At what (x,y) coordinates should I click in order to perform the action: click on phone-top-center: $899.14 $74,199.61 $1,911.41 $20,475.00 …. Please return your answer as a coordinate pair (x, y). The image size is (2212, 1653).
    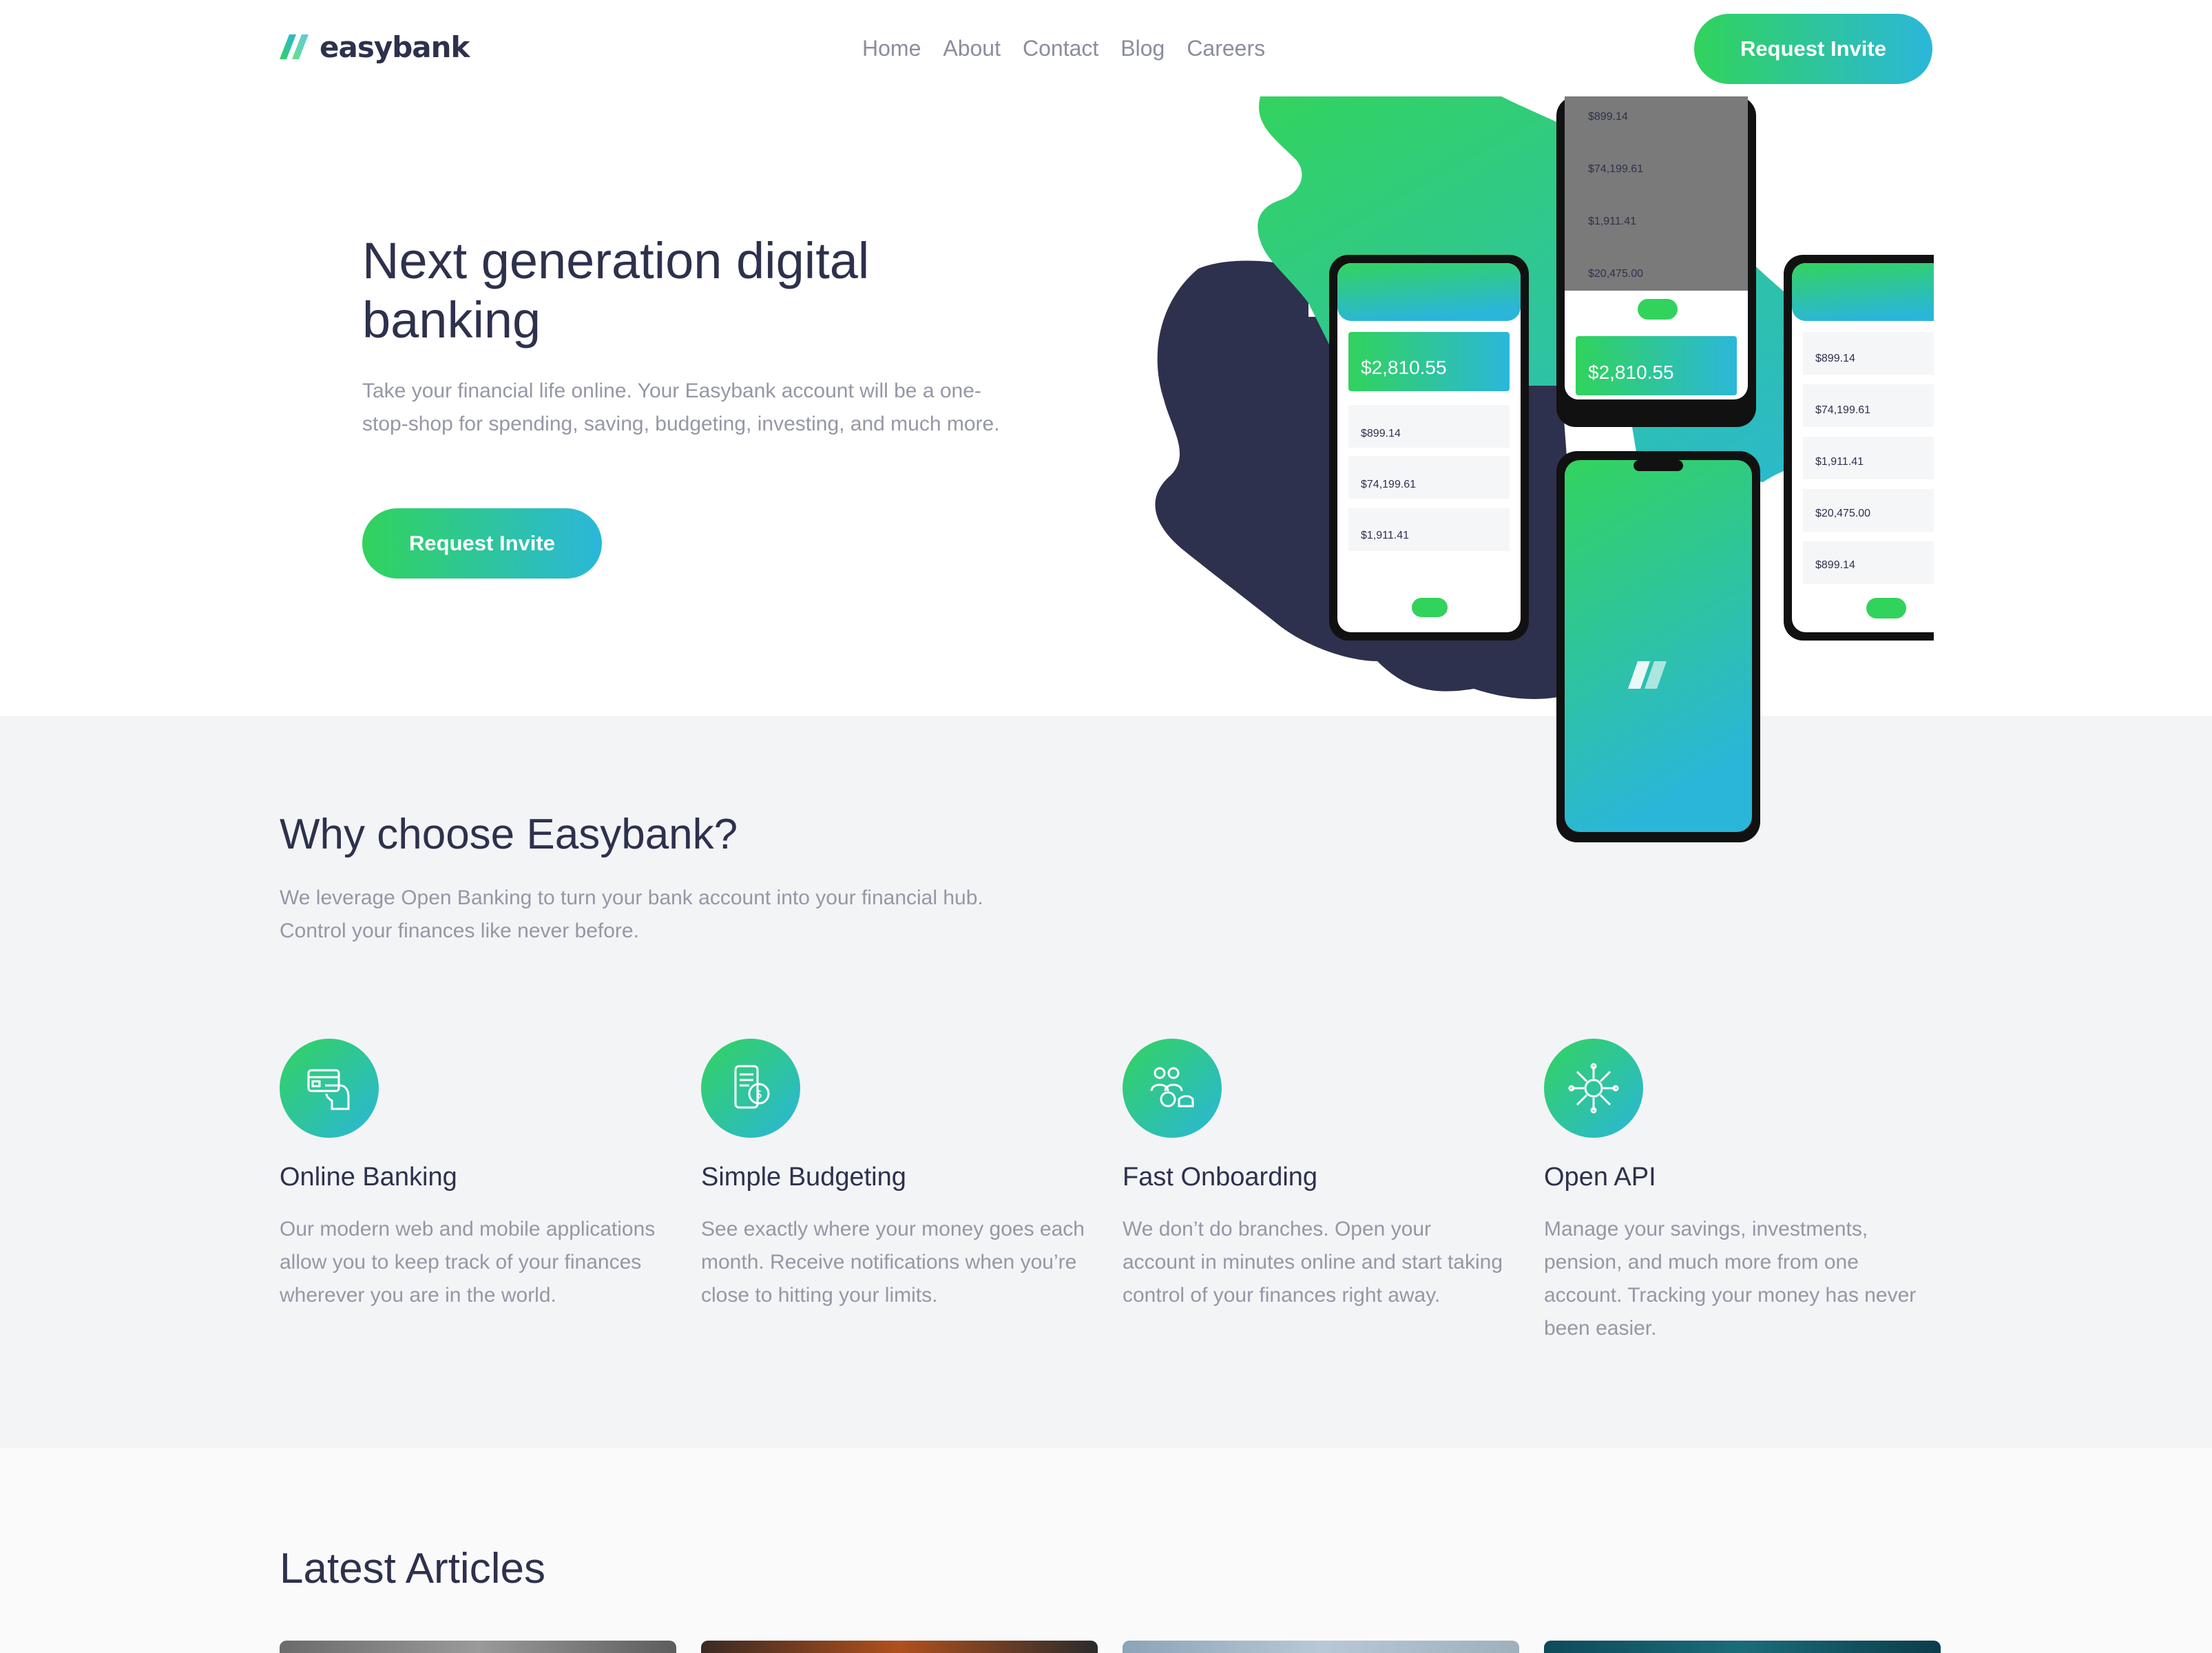
    Looking at the image, I should click on (1656, 261).